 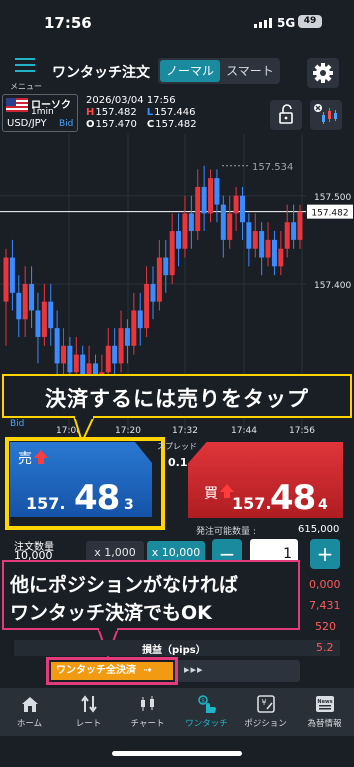 I want to click on tab-home-label: ホーム, so click(x=29, y=724).